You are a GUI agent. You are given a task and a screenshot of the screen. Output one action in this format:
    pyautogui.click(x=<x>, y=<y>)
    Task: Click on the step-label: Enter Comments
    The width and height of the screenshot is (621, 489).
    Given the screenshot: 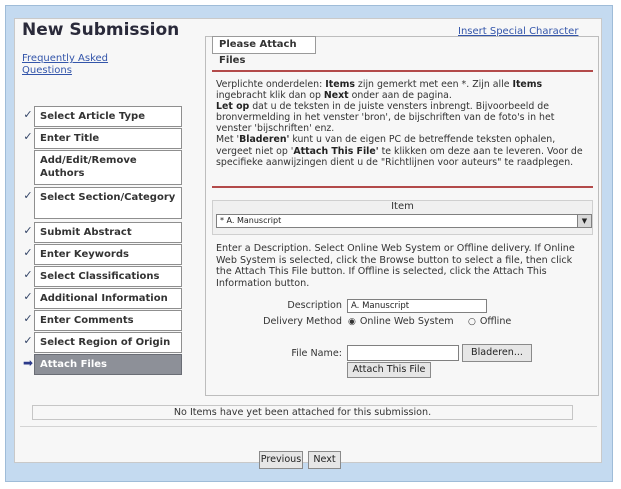 What is the action you would take?
    pyautogui.click(x=108, y=320)
    